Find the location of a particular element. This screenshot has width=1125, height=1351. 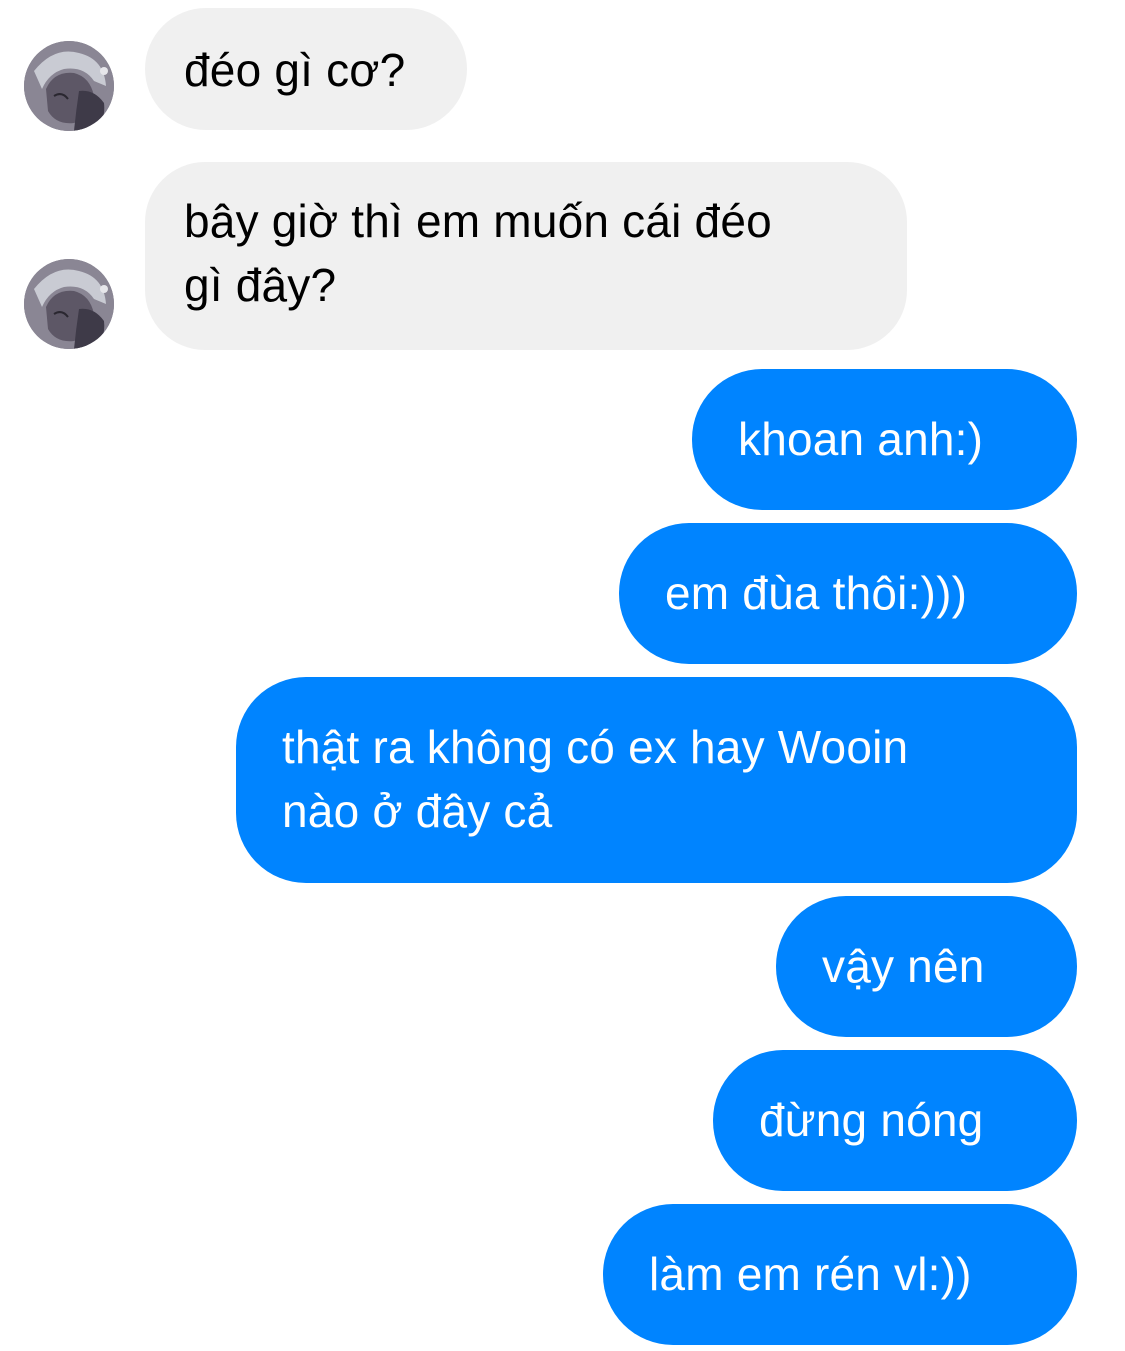

message-text-line: thật ra không có ex hay Wooin is located at coordinates (595, 747).